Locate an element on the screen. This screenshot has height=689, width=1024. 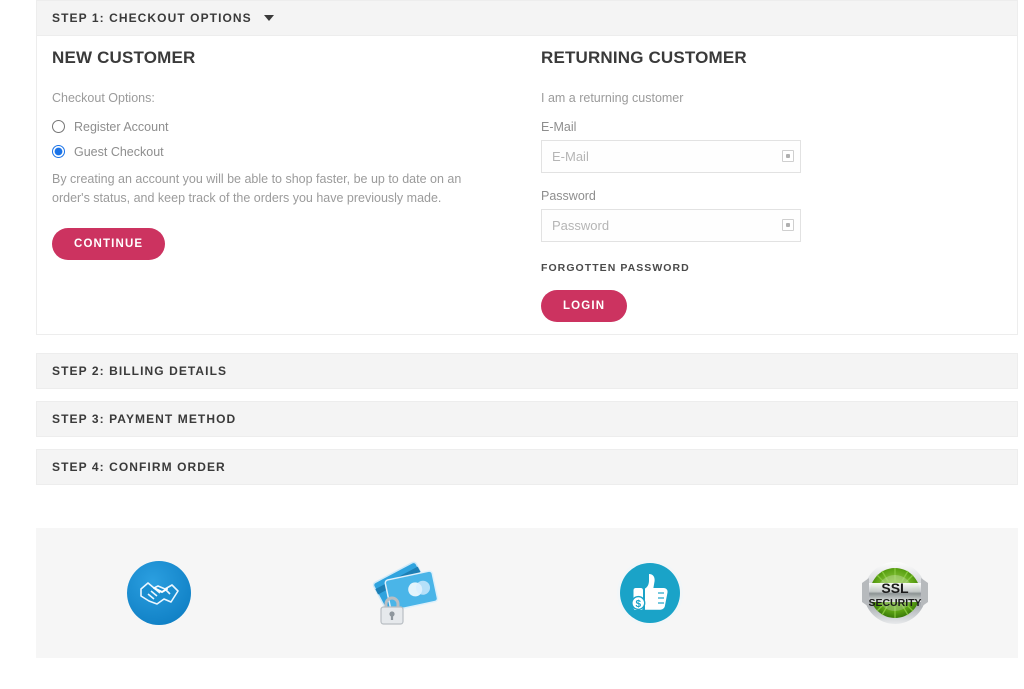
password-label: Password is located at coordinates (568, 195).